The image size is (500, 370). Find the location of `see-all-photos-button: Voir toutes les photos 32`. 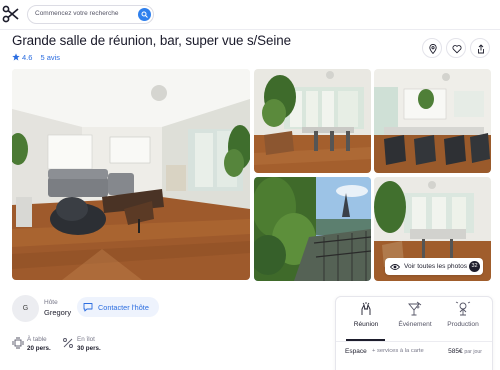

see-all-photos-button: Voir toutes les photos 32 is located at coordinates (434, 266).